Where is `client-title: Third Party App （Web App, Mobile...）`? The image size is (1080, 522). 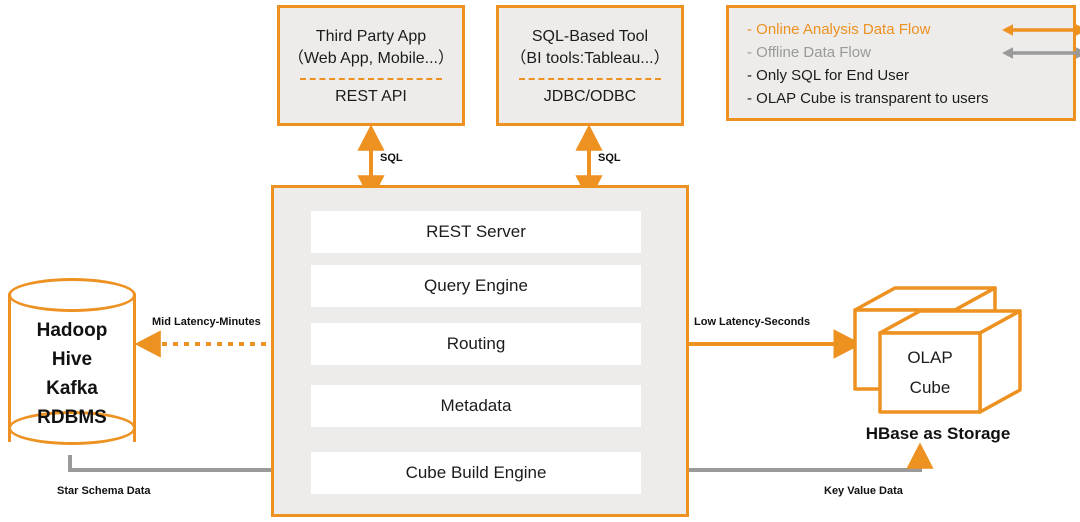
client-title: Third Party App （Web App, Mobile...） is located at coordinates (370, 47).